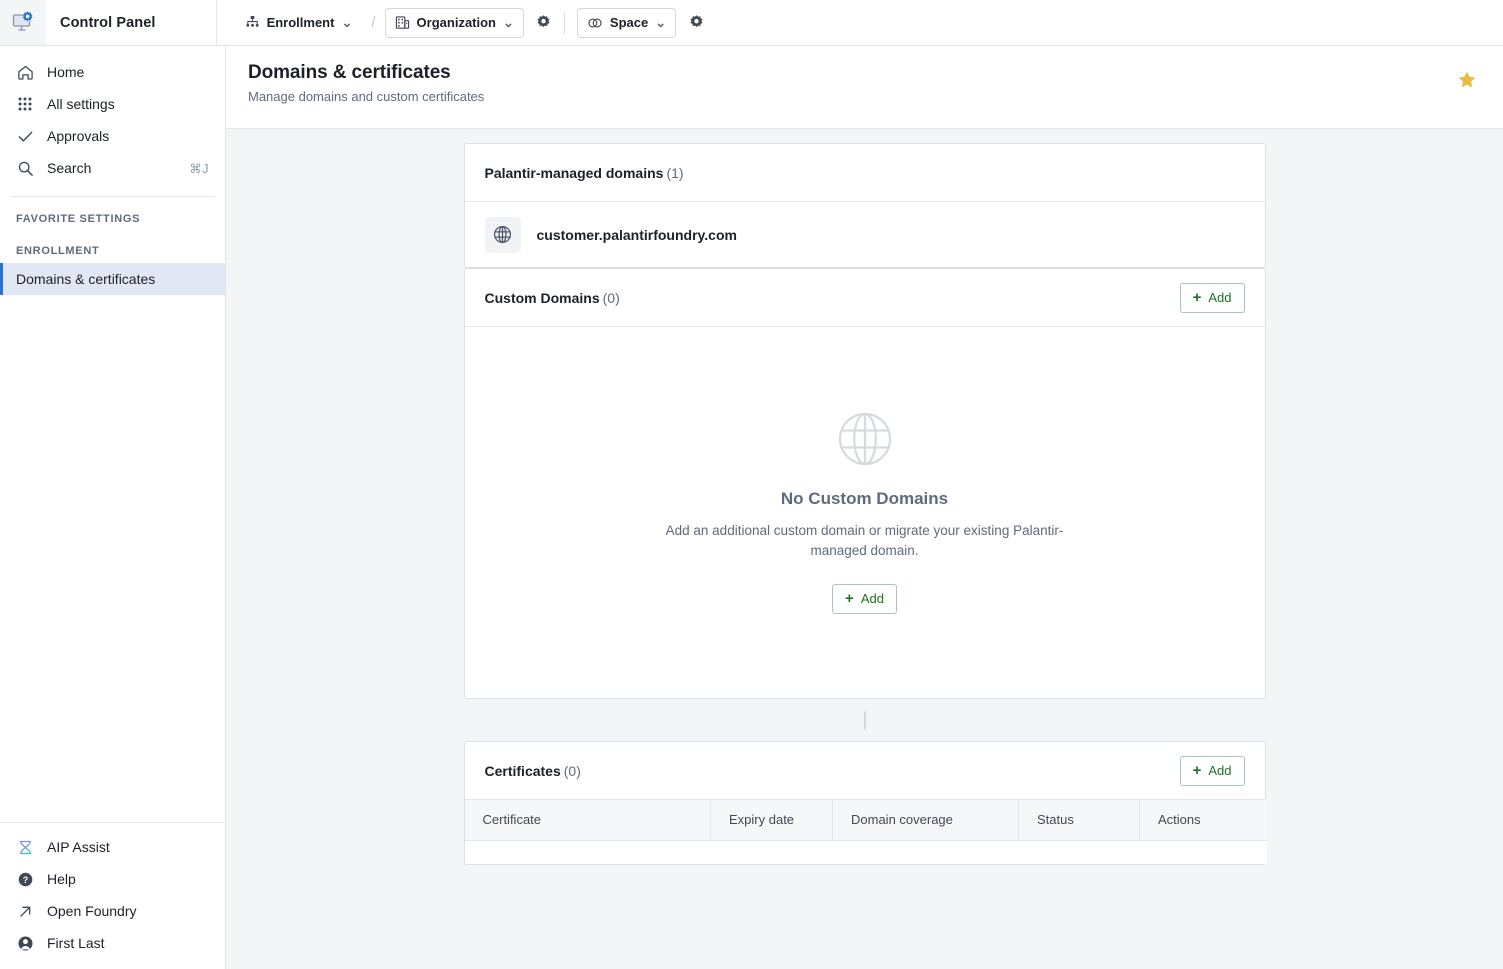 This screenshot has width=1503, height=969. What do you see at coordinates (112, 168) in the screenshot?
I see `sidebar-item-search: Search ⌘J` at bounding box center [112, 168].